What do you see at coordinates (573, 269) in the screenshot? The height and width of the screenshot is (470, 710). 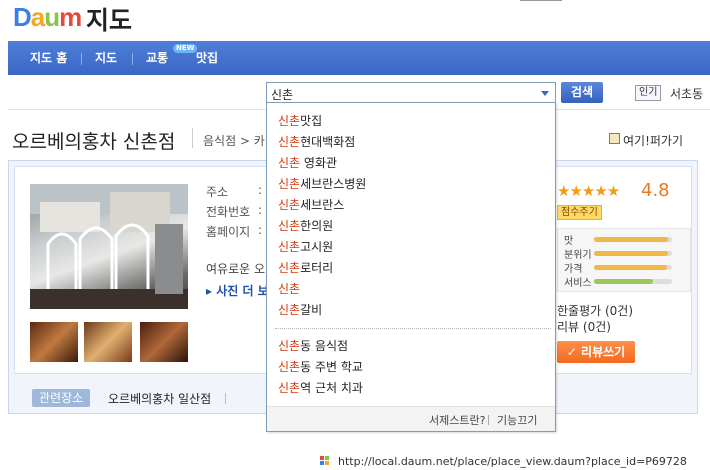 I see `rating-label-price: 가격` at bounding box center [573, 269].